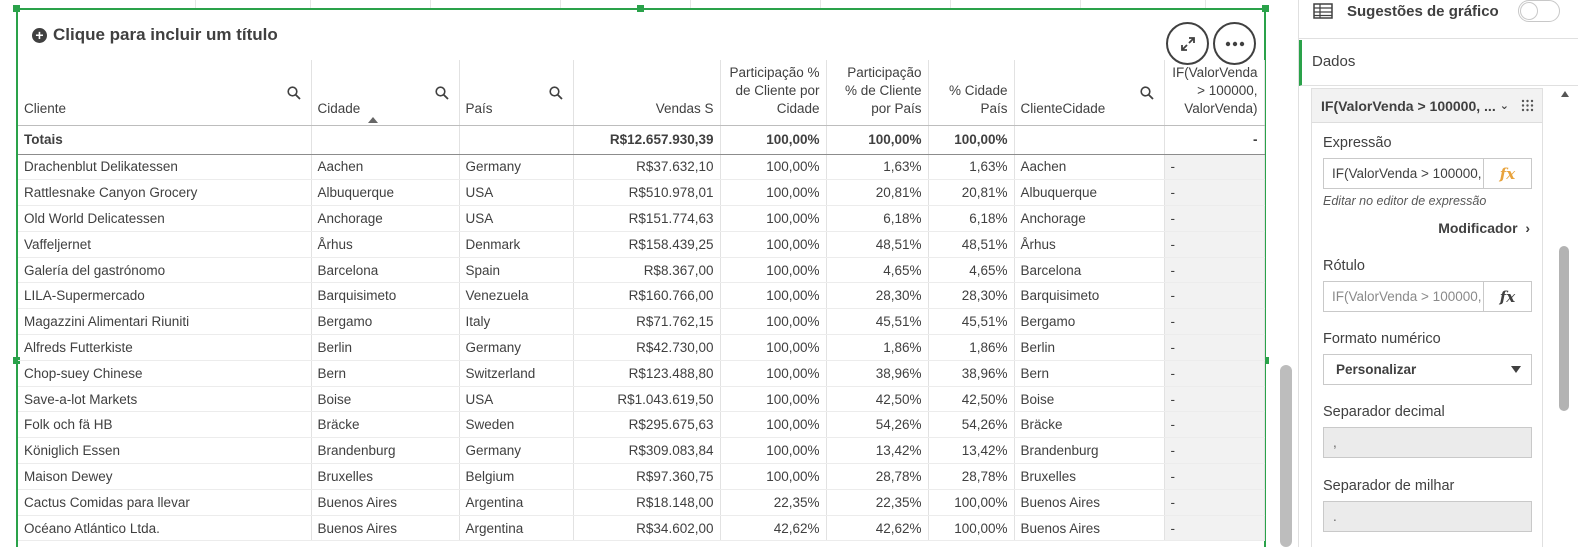 The height and width of the screenshot is (547, 1578). What do you see at coordinates (516, 476) in the screenshot?
I see `table-cell: Belgium` at bounding box center [516, 476].